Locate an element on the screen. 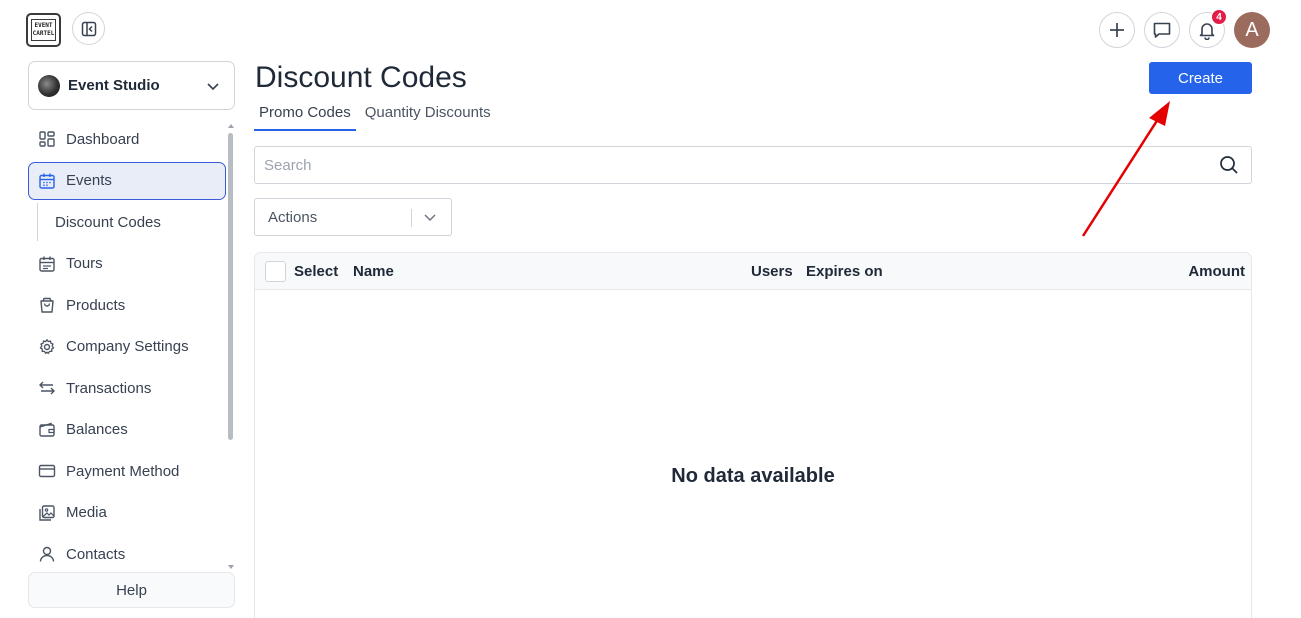 The height and width of the screenshot is (618, 1301). sidebar-item-payment-method: Payment Method is located at coordinates (127, 471).